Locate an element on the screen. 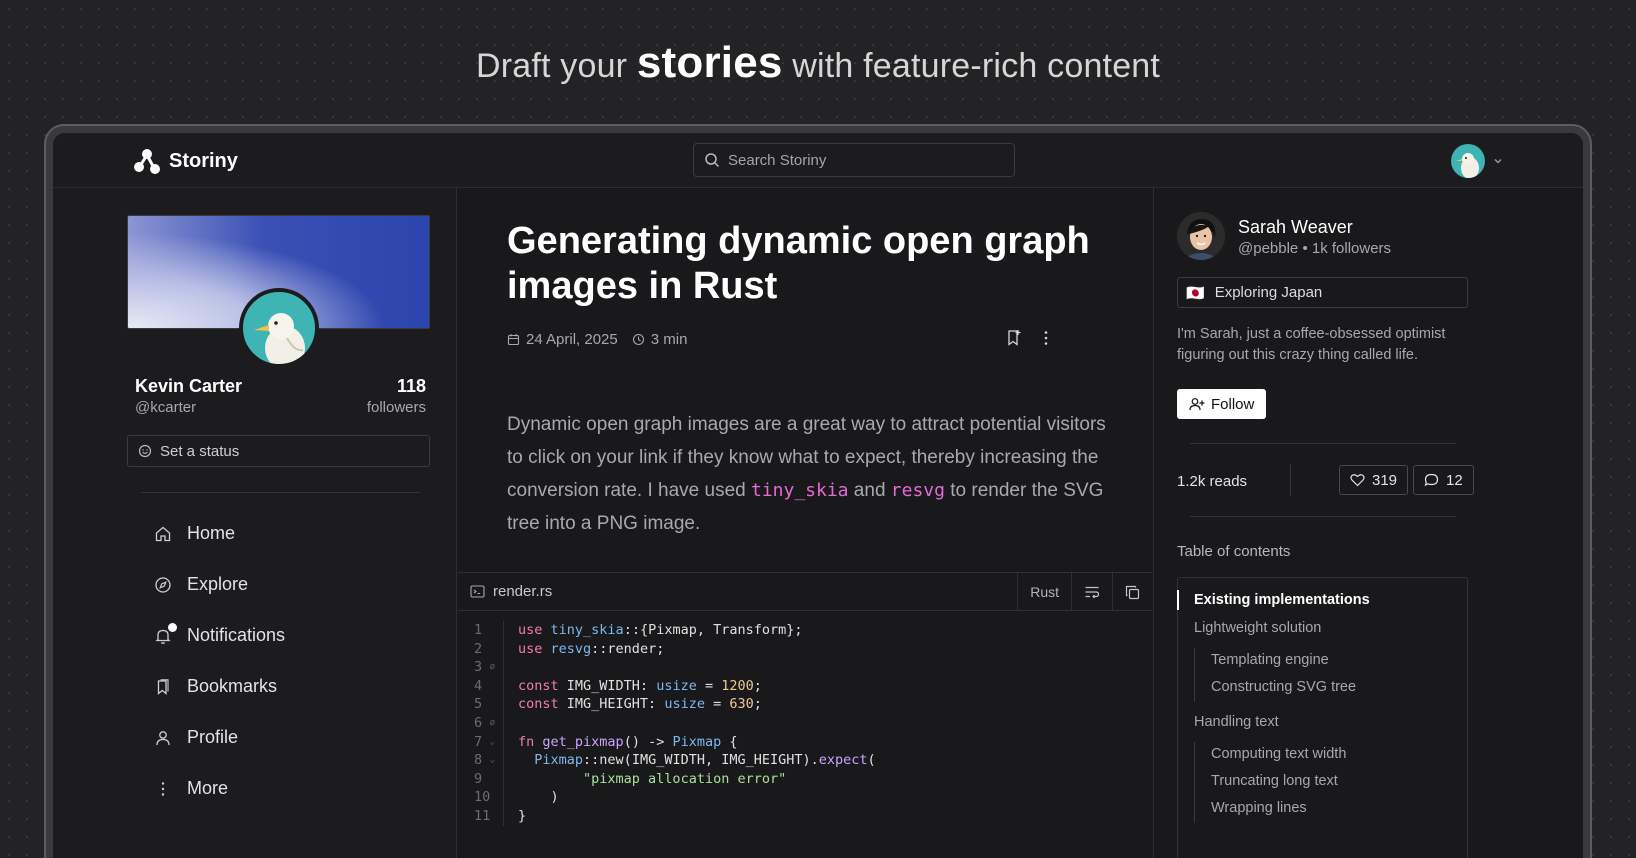  smile-icon is located at coordinates (145, 451).